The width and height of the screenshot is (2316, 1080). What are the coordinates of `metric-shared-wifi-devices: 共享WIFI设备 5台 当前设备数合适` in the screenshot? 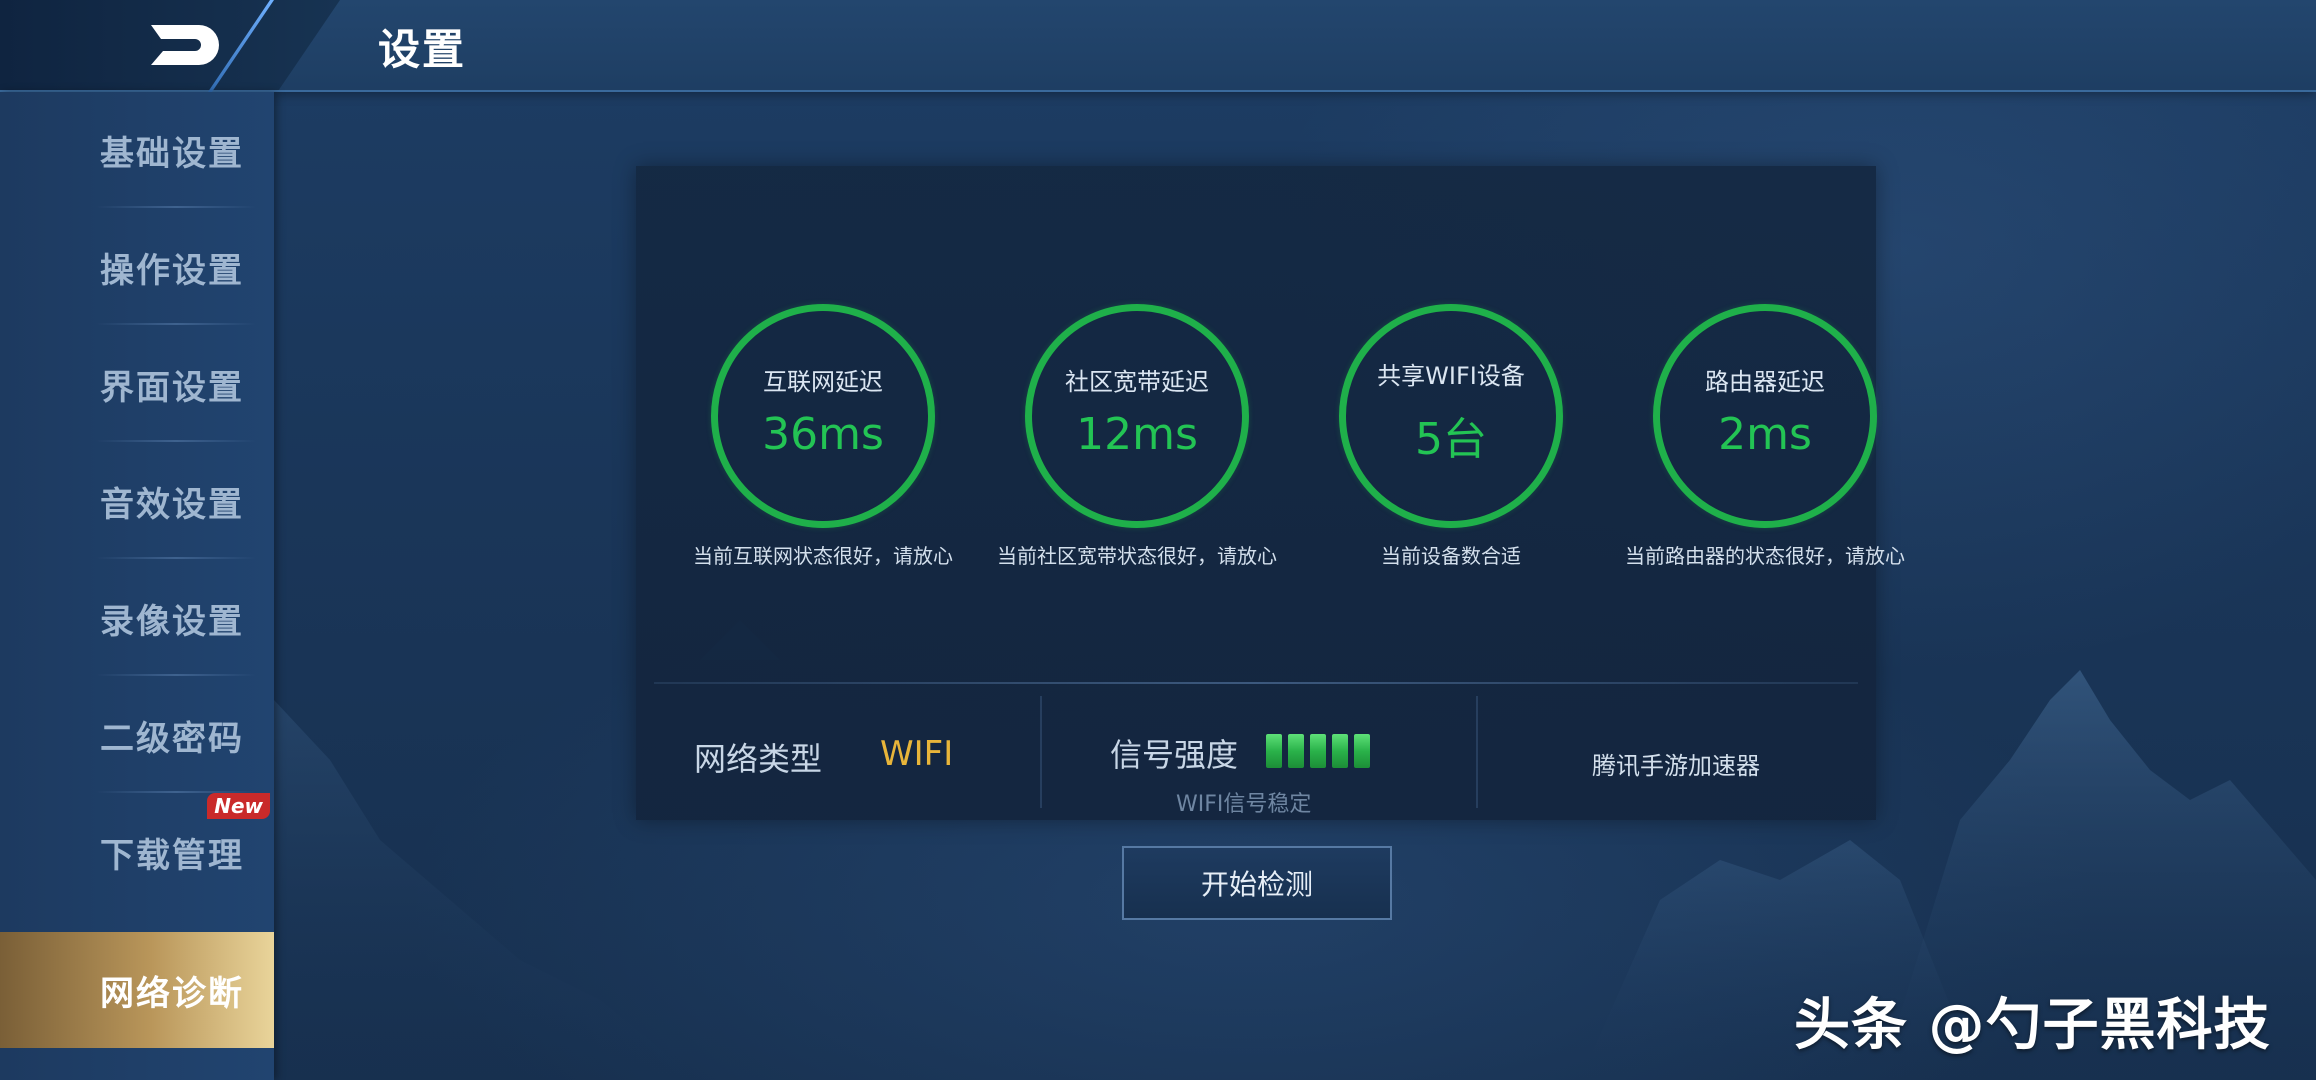 It's located at (1451, 454).